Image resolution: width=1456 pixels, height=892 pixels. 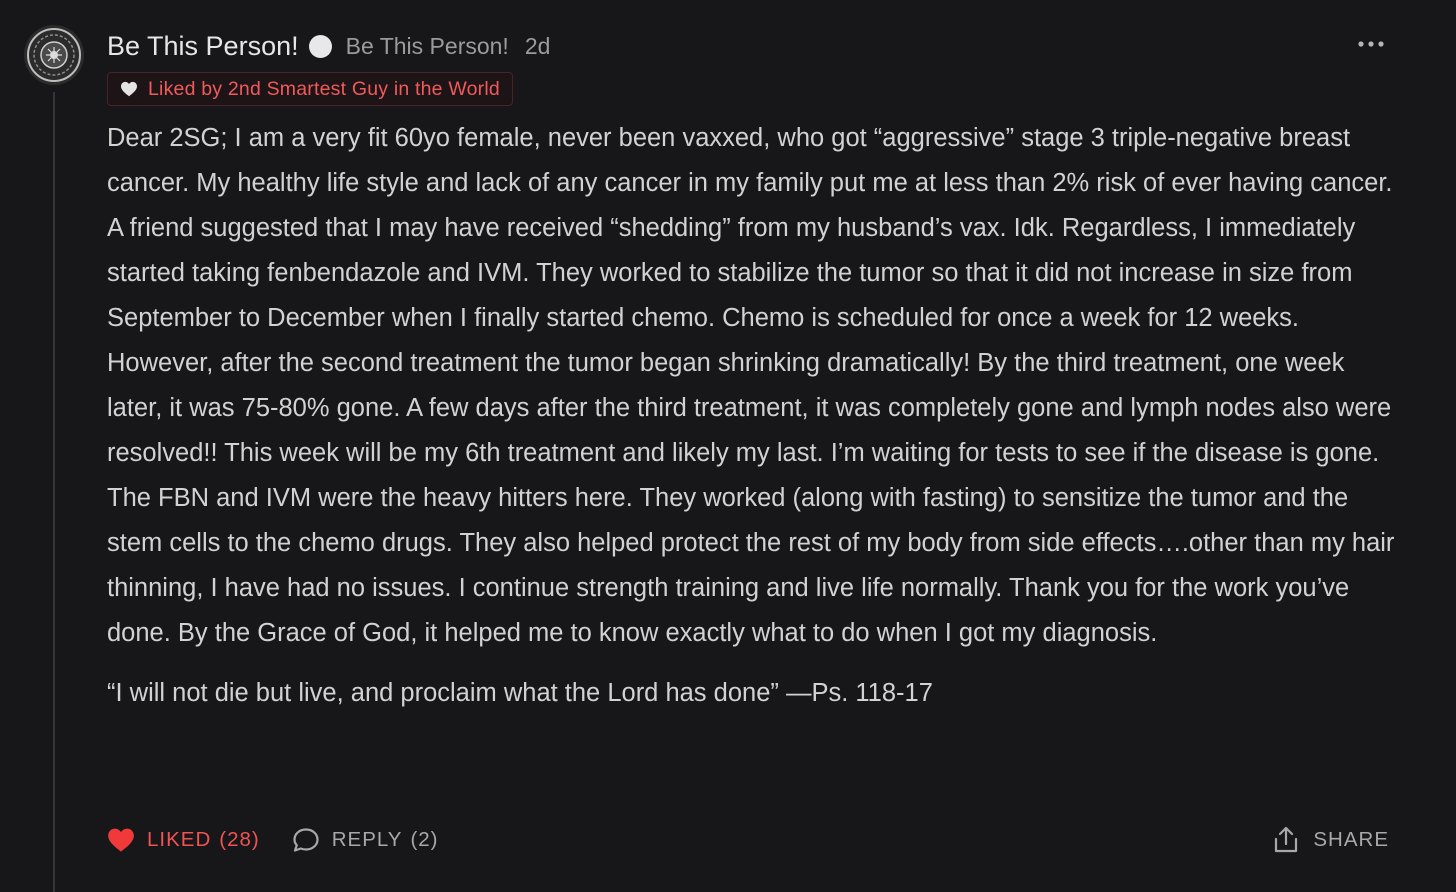 What do you see at coordinates (1351, 839) in the screenshot?
I see `share-label: SHARE` at bounding box center [1351, 839].